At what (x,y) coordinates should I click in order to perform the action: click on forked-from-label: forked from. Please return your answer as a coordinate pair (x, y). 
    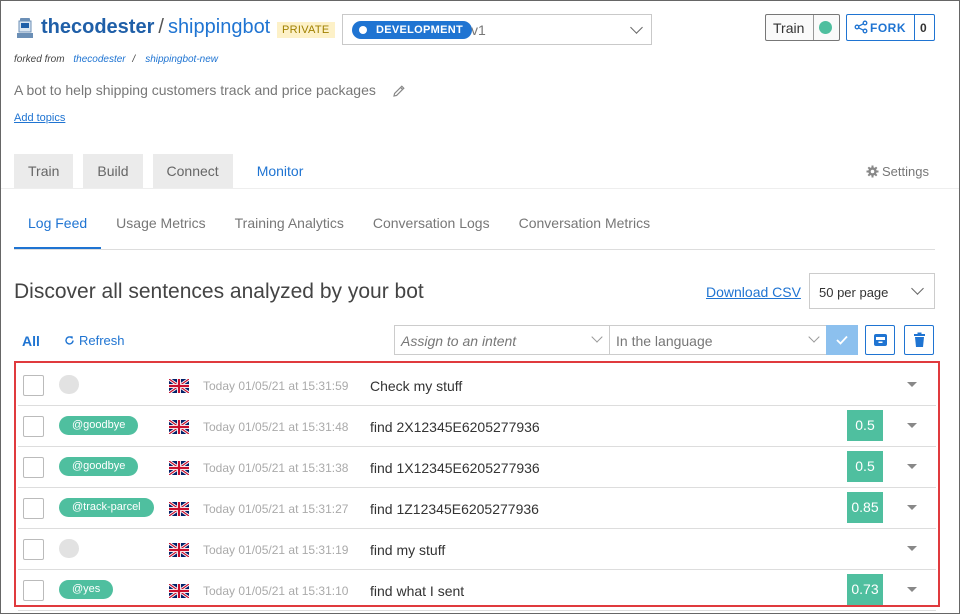
    Looking at the image, I should click on (39, 59).